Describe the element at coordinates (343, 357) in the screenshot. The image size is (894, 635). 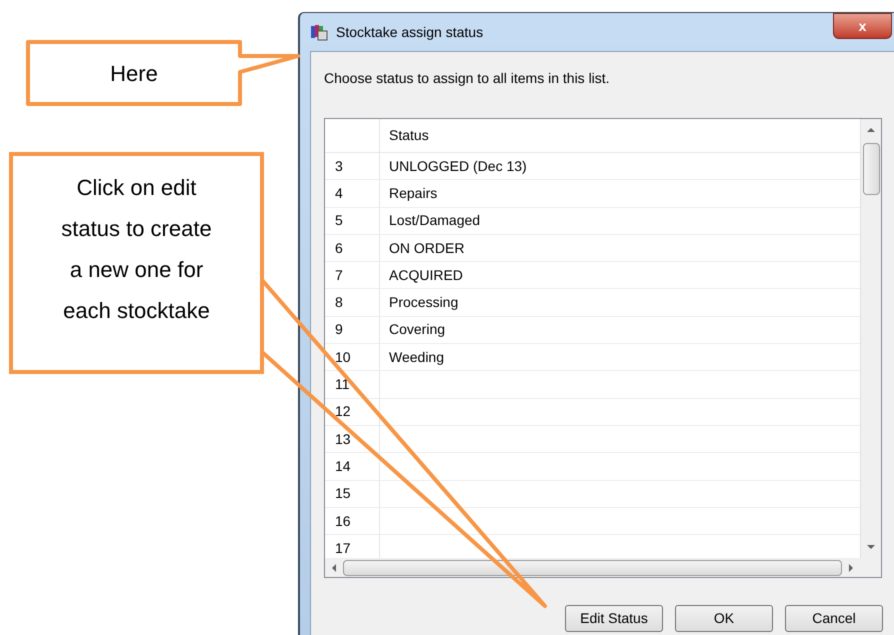
I see `row-number: 10` at that location.